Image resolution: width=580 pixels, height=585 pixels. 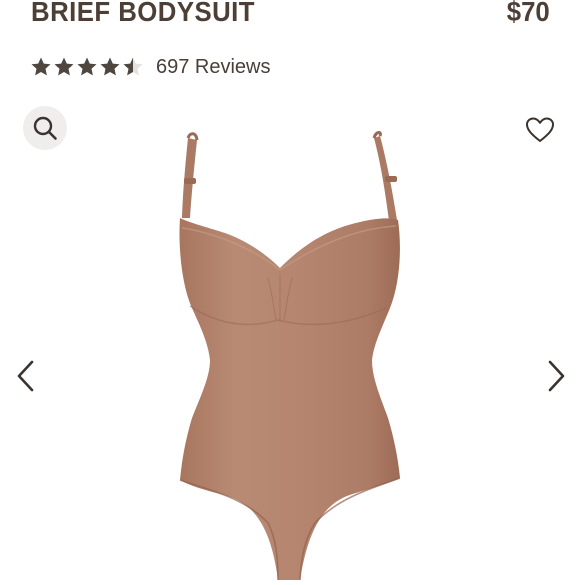 I want to click on search-button, so click(x=45, y=128).